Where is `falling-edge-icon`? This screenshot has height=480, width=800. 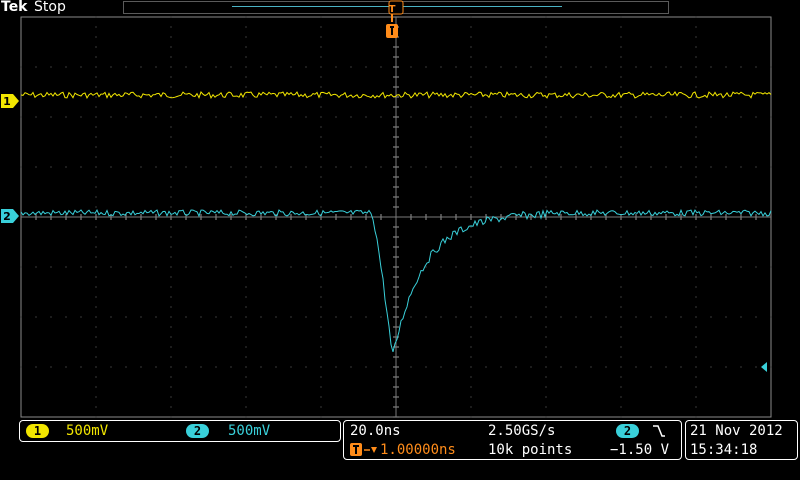 falling-edge-icon is located at coordinates (659, 431).